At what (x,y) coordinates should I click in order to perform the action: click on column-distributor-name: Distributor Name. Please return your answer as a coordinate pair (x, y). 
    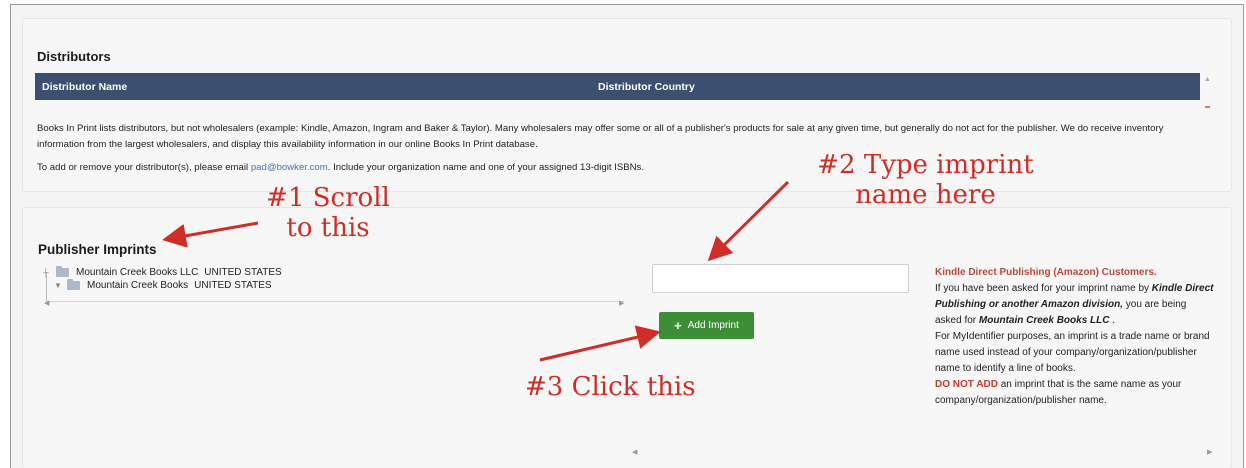
    Looking at the image, I should click on (84, 87).